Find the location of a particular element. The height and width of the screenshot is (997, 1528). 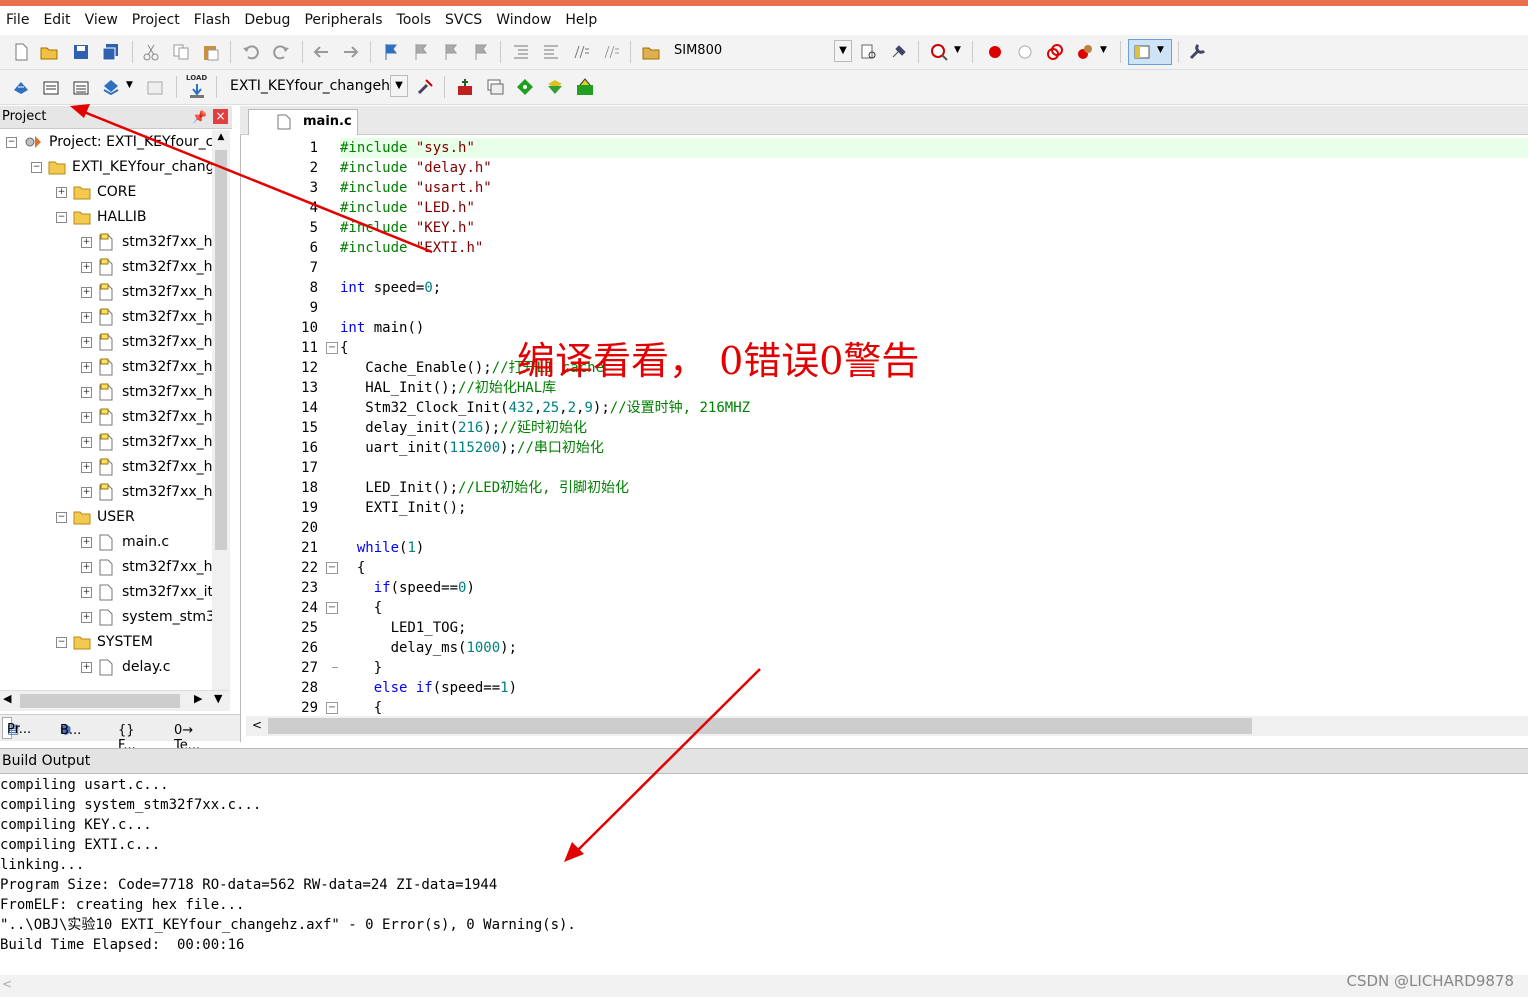

menu-item-tools: Tools is located at coordinates (415, 20).